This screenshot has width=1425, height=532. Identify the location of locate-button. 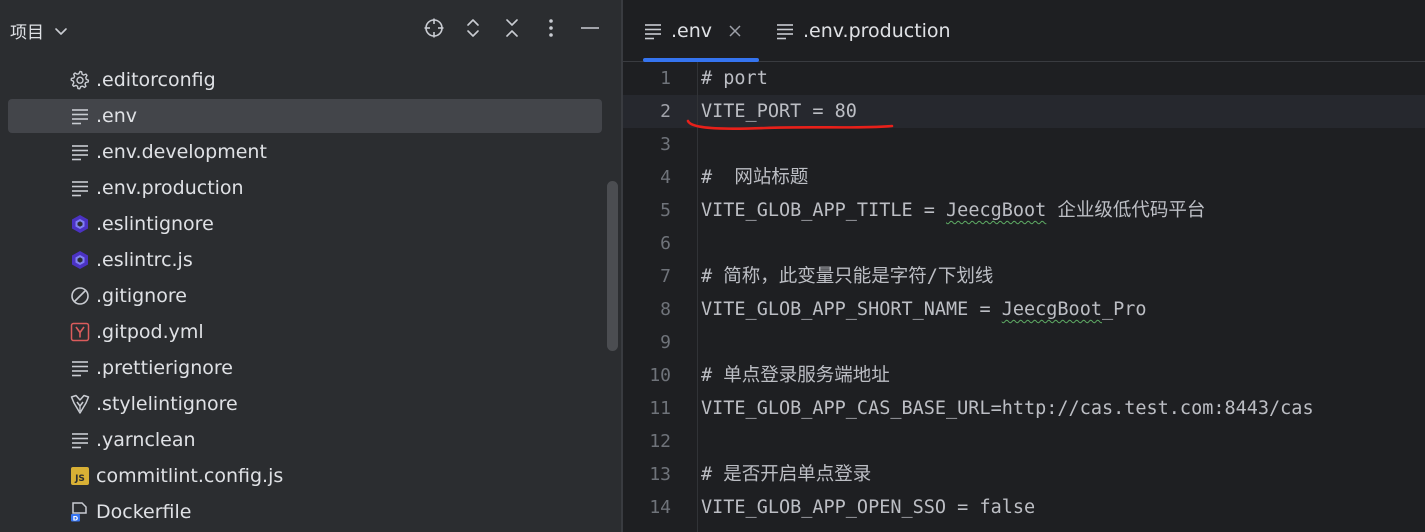
(434, 28).